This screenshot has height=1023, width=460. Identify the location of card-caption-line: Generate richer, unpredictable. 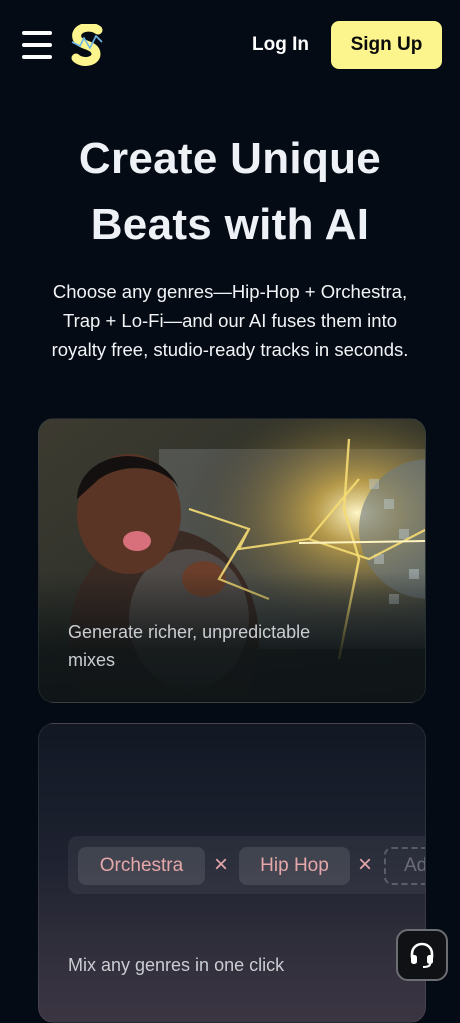
(189, 632).